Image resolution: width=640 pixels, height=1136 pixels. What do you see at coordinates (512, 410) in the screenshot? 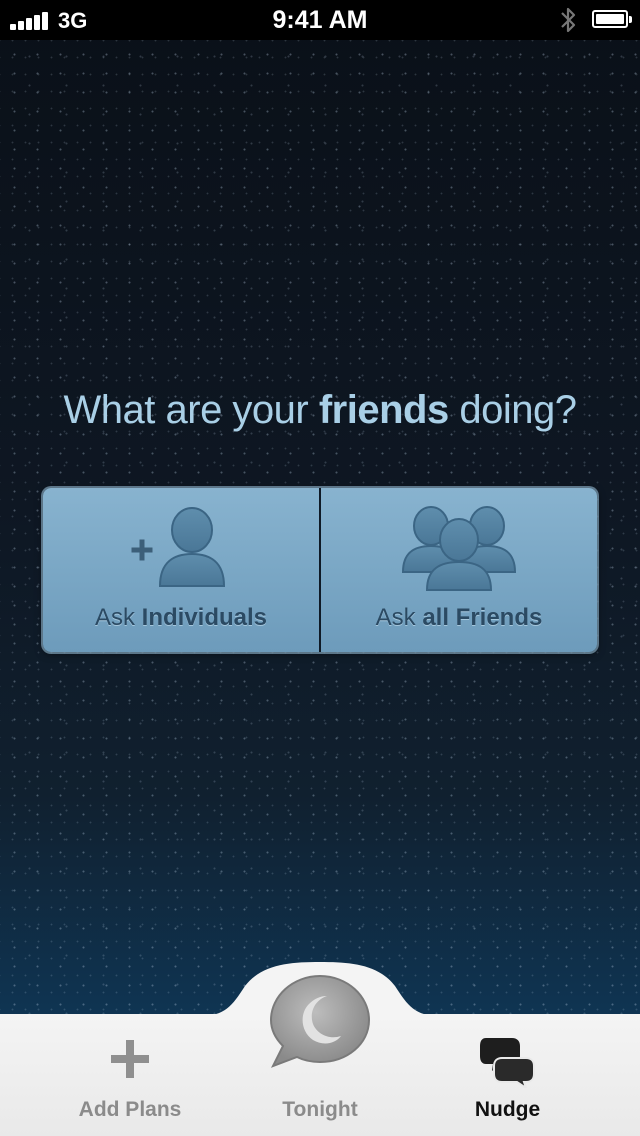
I see `headline-suffix: doing?` at bounding box center [512, 410].